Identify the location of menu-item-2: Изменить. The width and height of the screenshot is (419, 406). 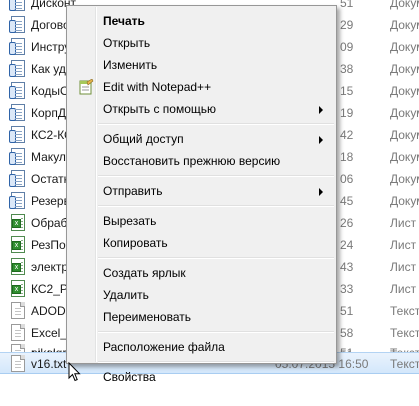
(201, 65).